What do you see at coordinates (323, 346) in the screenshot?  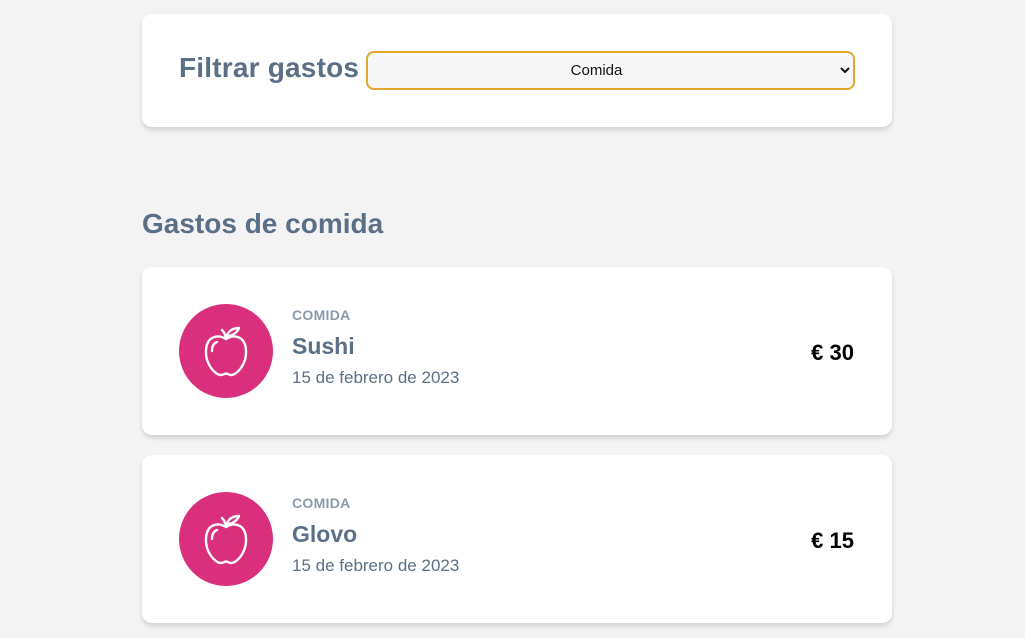 I see `expense-name: Sushi` at bounding box center [323, 346].